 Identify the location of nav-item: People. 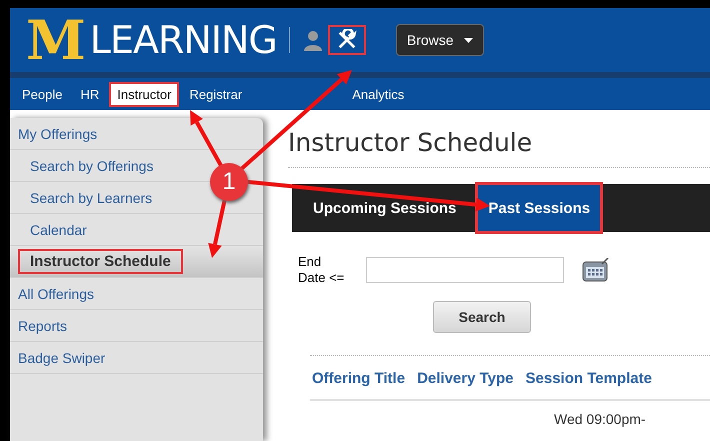
(42, 94).